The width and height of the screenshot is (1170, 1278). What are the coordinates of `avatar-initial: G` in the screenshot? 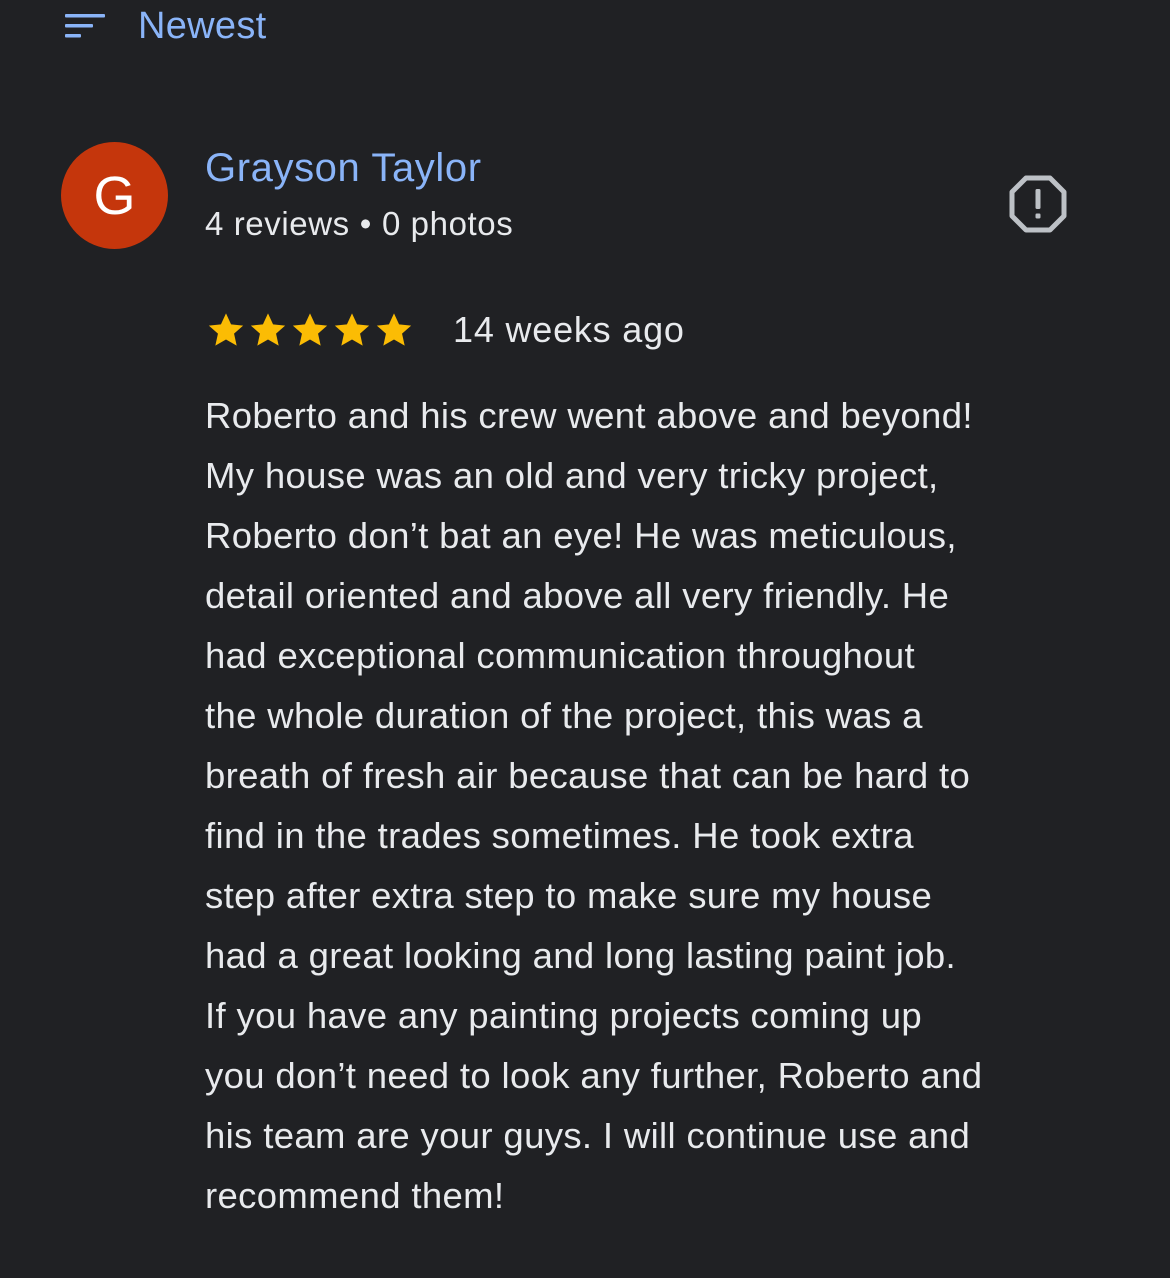 It's located at (114, 195).